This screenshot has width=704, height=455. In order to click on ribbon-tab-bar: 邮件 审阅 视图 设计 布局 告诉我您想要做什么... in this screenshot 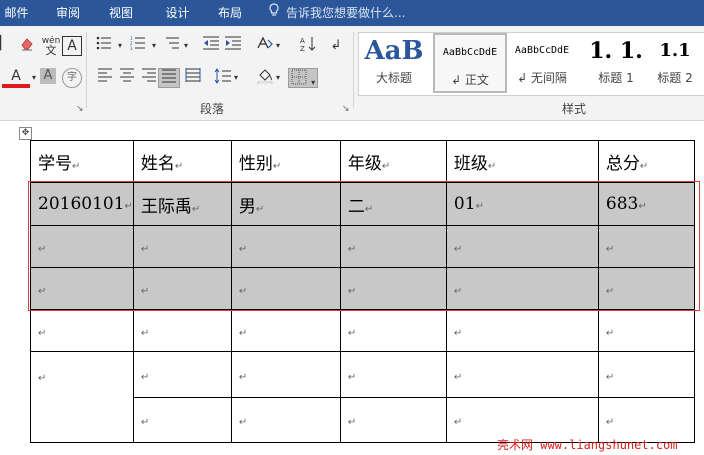, I will do `click(352, 13)`.